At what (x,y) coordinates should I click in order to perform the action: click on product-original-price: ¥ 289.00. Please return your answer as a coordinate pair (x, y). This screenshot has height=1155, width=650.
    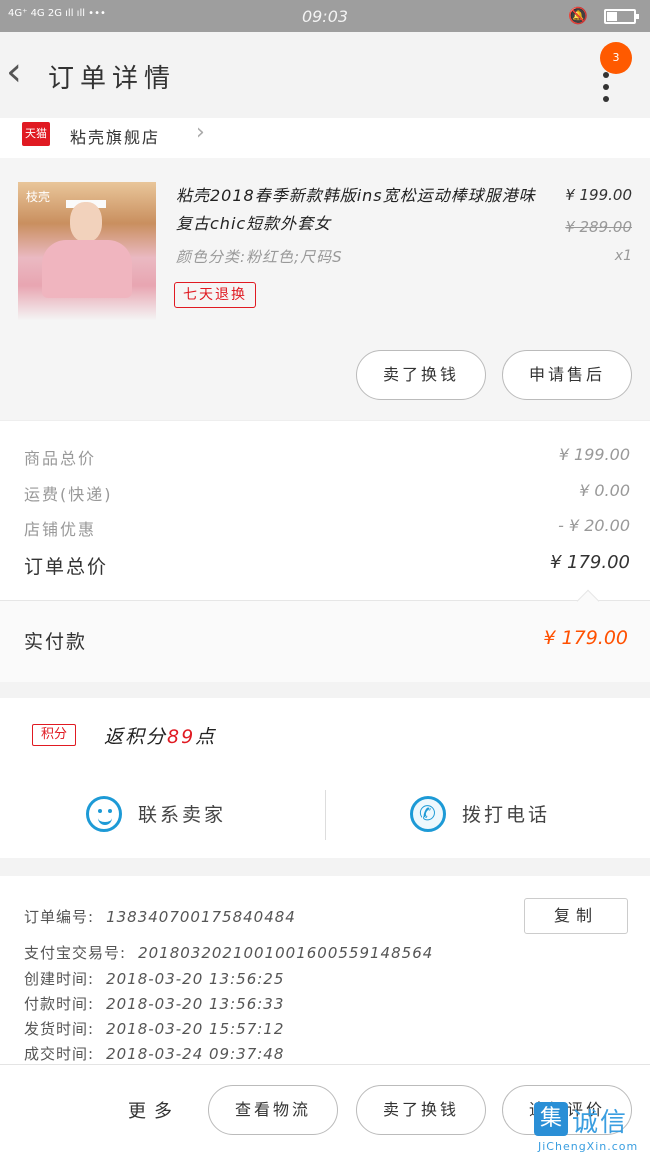
    Looking at the image, I should click on (598, 227).